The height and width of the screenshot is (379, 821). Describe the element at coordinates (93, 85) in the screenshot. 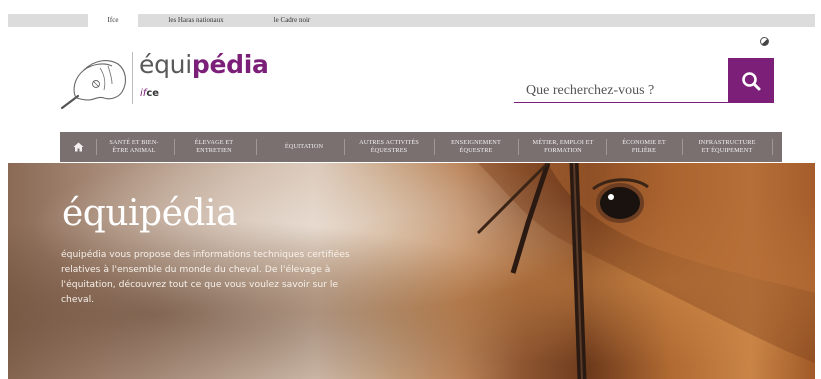

I see `horse-head-logo-icon` at that location.